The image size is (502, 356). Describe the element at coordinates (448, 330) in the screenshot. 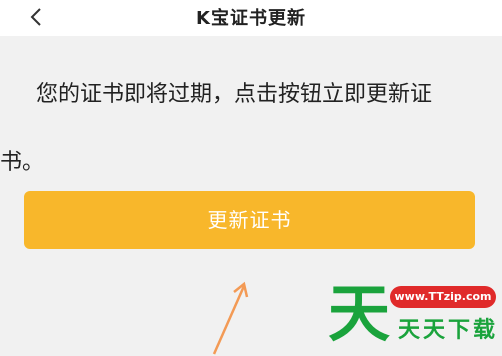

I see `watermark-name: 天天下载` at that location.